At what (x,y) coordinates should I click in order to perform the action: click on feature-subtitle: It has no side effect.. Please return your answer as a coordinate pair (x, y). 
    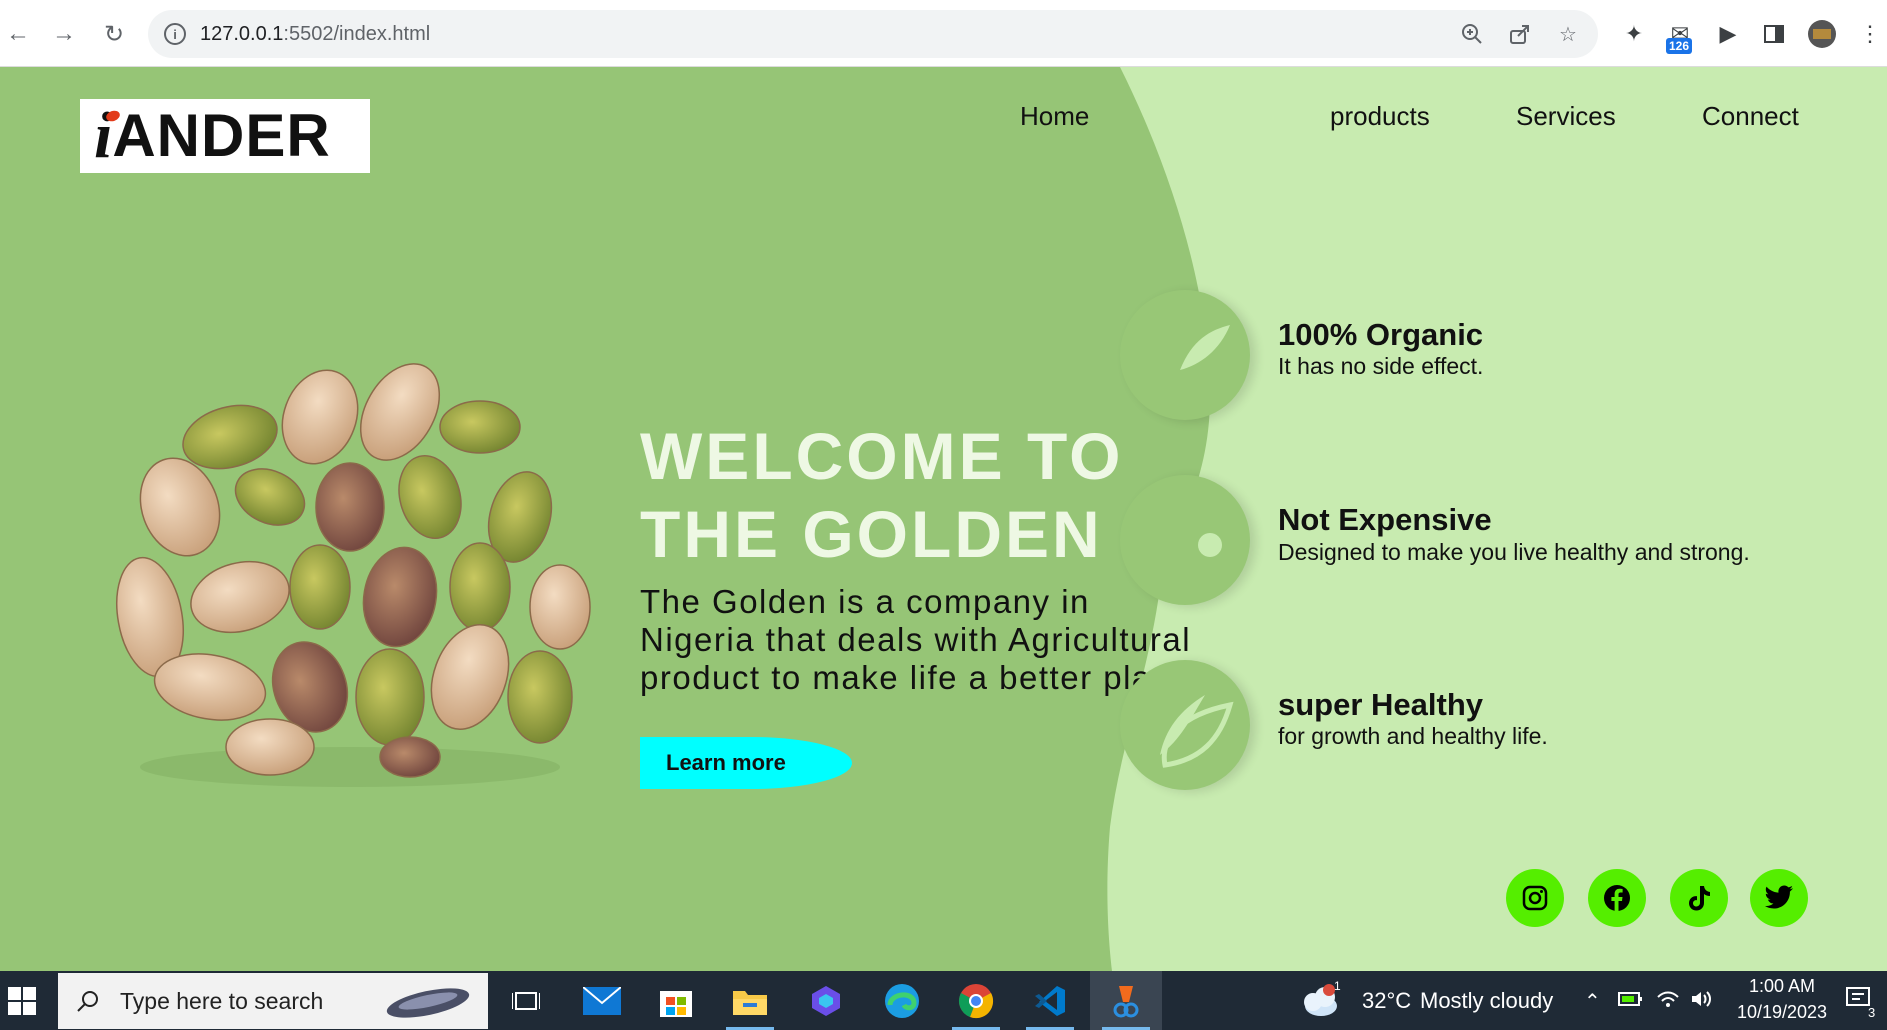
    Looking at the image, I should click on (1381, 366).